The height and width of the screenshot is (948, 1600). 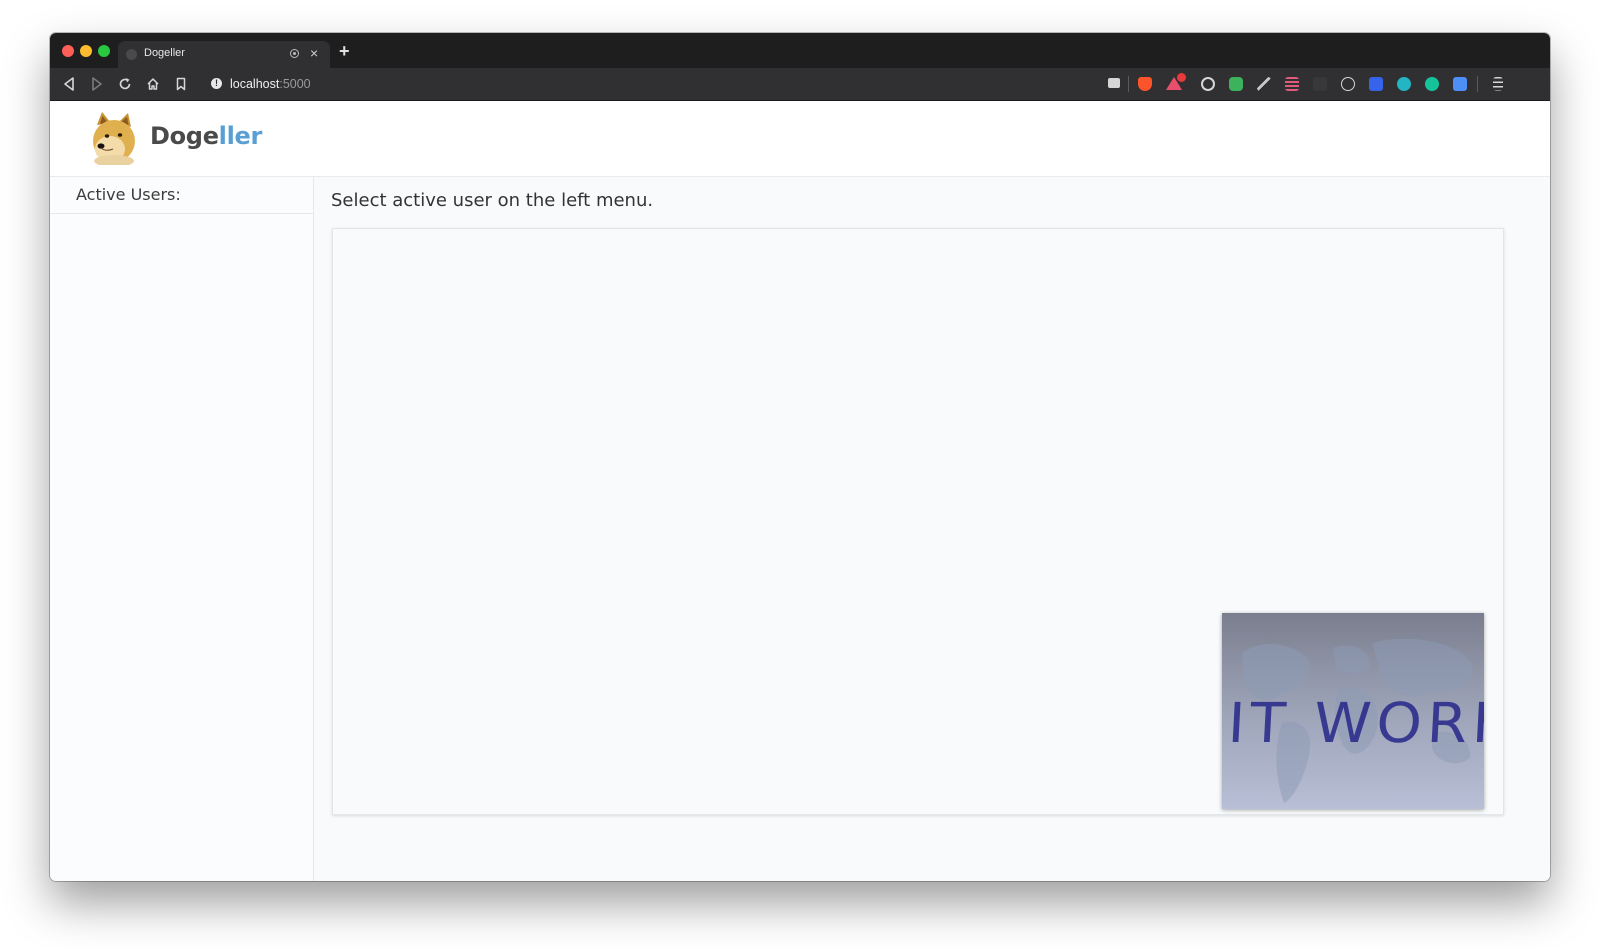 I want to click on brand-part-ller: ller, so click(x=240, y=136).